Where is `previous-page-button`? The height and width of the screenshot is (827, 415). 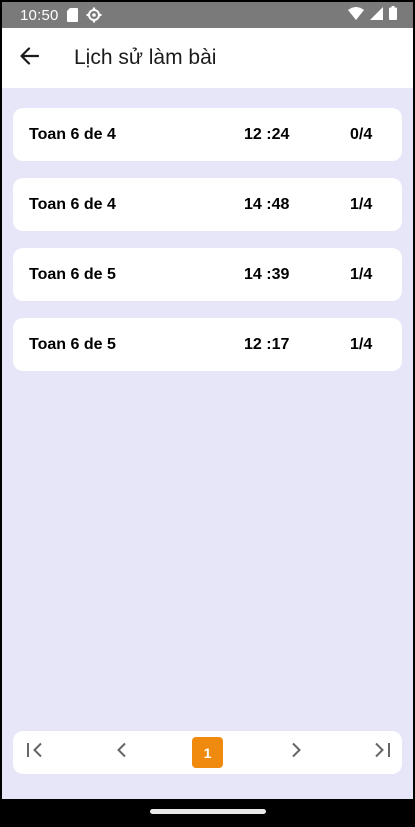
previous-page-button is located at coordinates (122, 752).